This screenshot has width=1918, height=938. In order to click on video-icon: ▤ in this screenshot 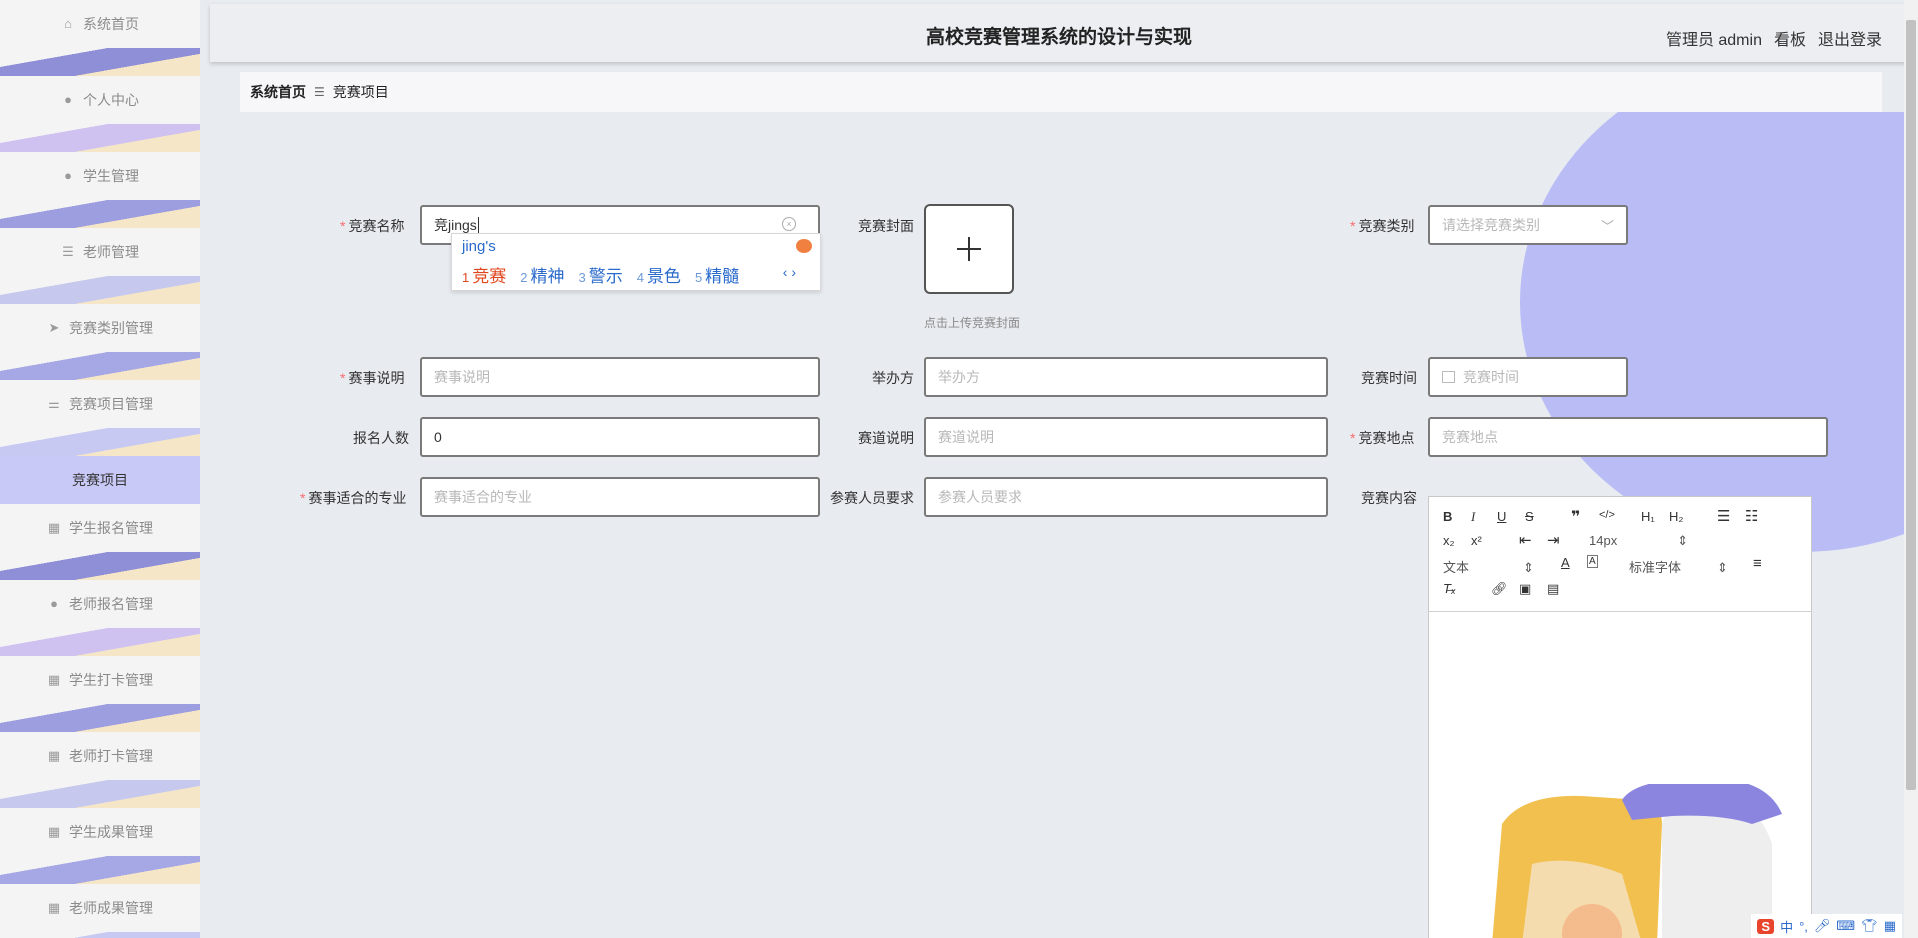, I will do `click(1553, 589)`.